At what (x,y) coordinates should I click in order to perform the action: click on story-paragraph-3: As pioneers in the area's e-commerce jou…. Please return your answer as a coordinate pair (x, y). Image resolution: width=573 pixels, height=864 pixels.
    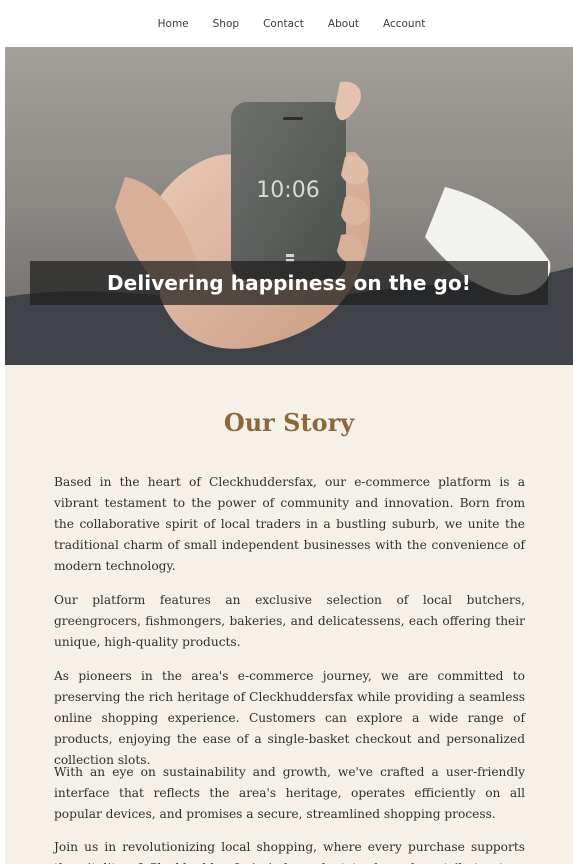
    Looking at the image, I should click on (289, 718).